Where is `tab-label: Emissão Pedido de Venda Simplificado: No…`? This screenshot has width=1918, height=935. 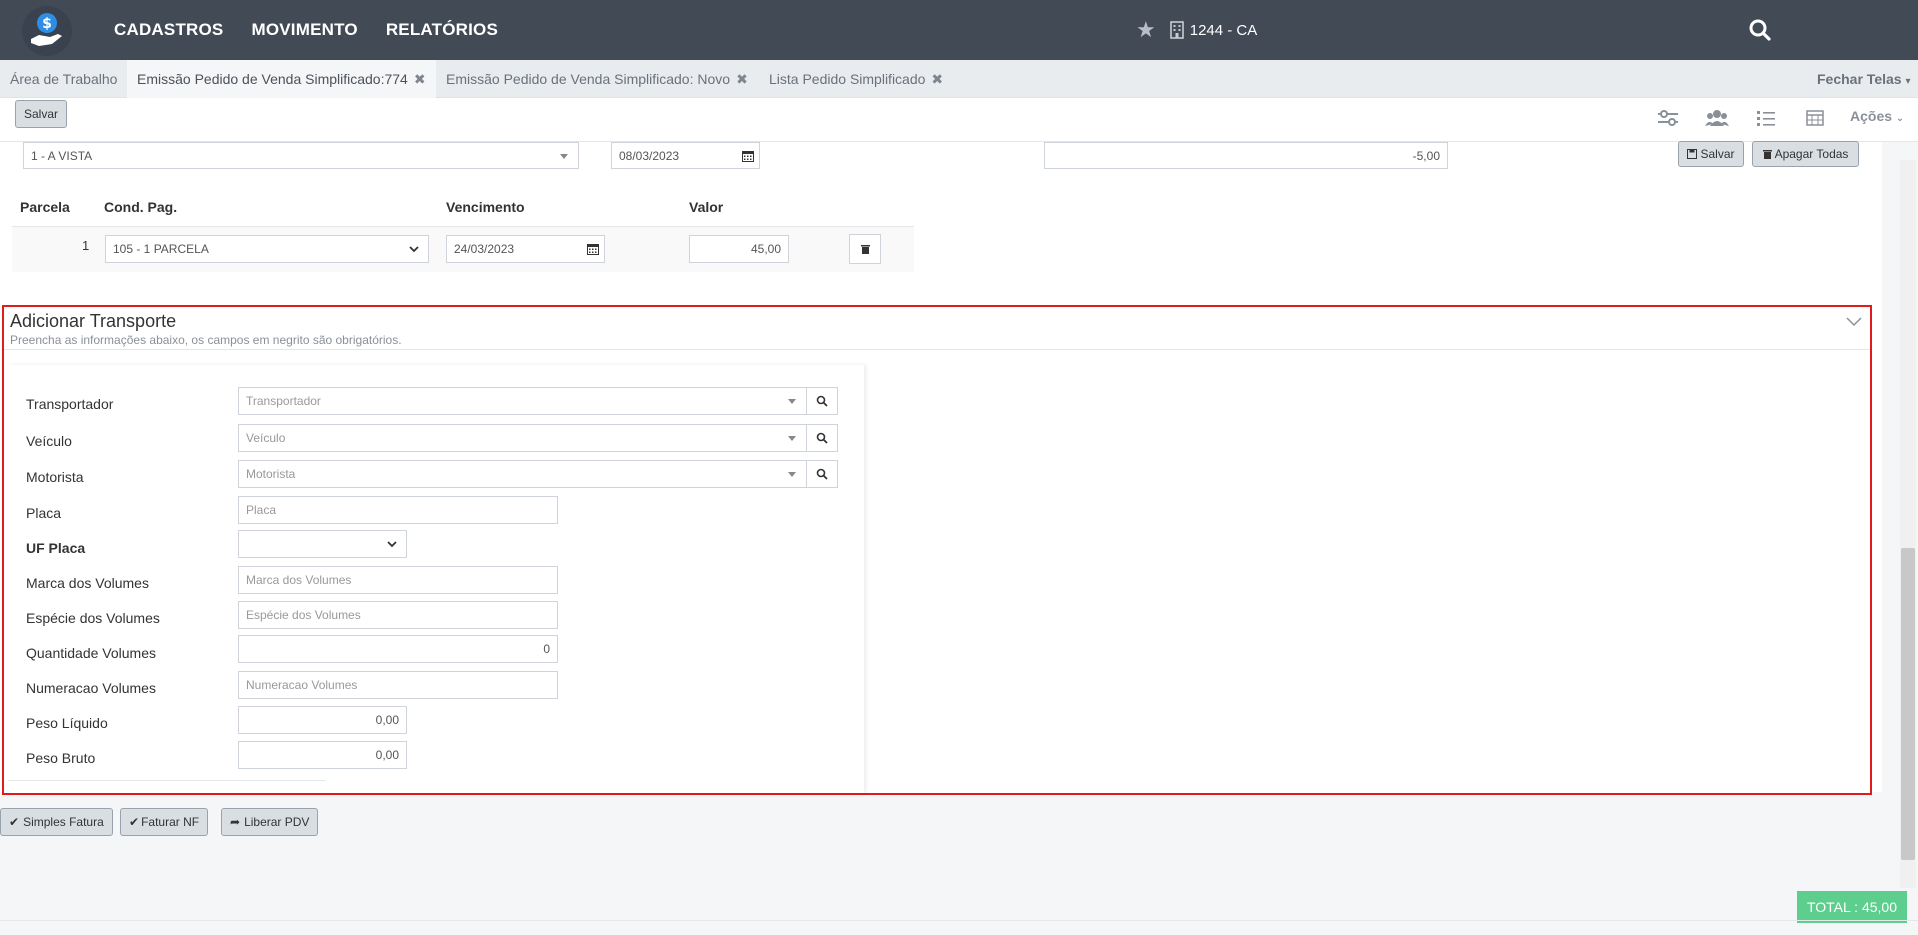 tab-label: Emissão Pedido de Venda Simplificado: No… is located at coordinates (588, 79).